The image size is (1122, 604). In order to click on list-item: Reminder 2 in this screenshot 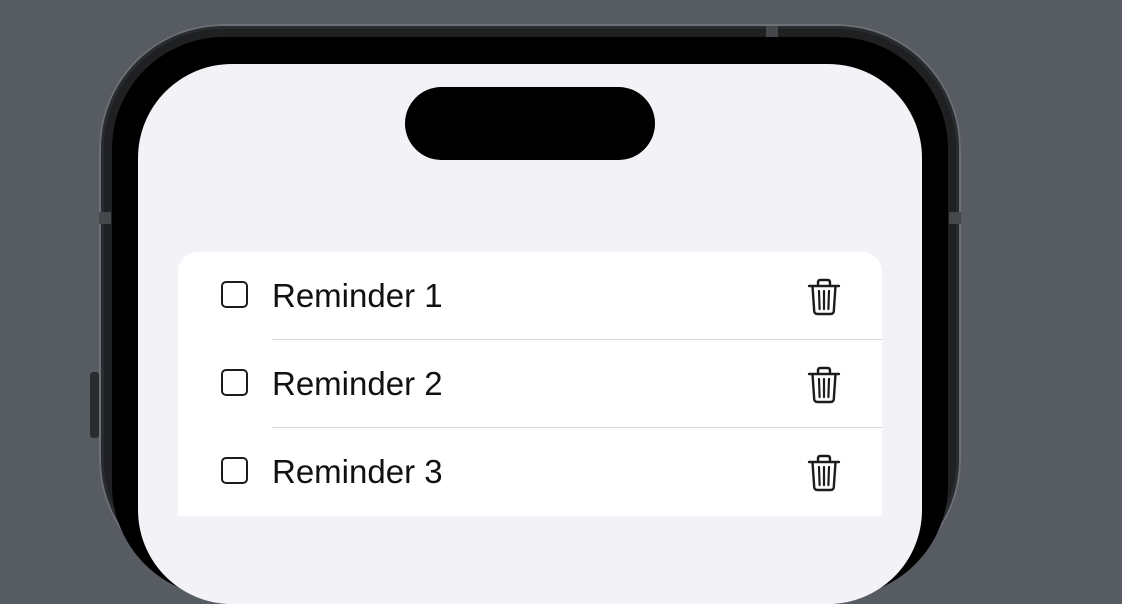, I will do `click(530, 384)`.